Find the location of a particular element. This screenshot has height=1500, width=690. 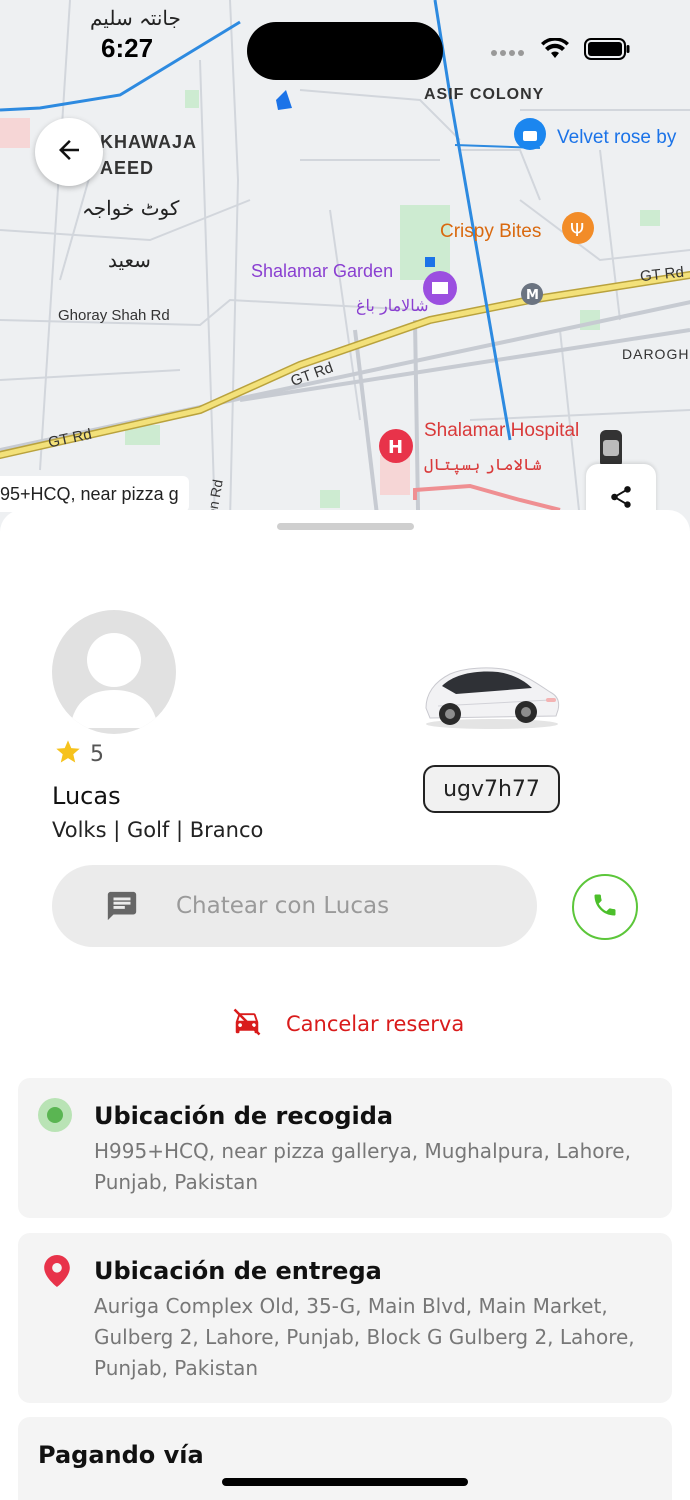

cellular-dots-icon is located at coordinates (508, 51).